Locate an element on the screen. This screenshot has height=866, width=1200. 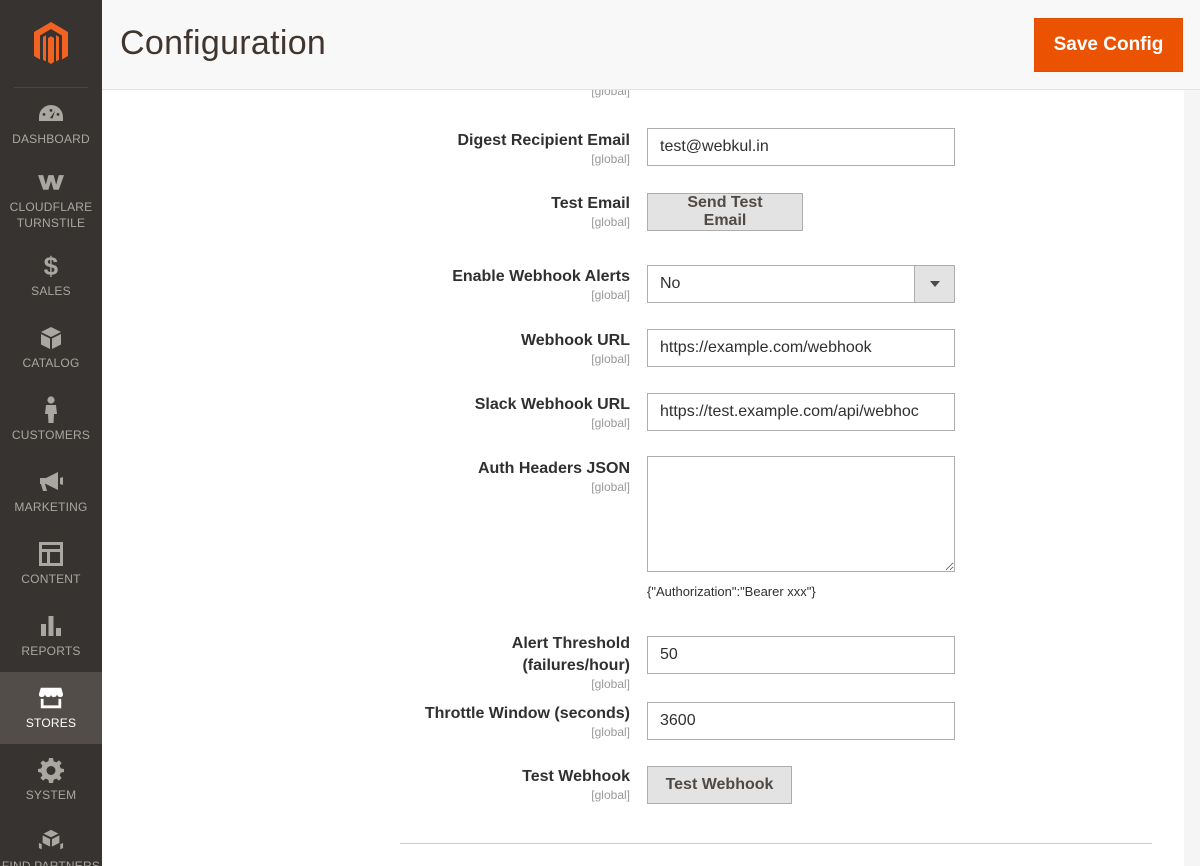
magento-logo-icon is located at coordinates (51, 42).